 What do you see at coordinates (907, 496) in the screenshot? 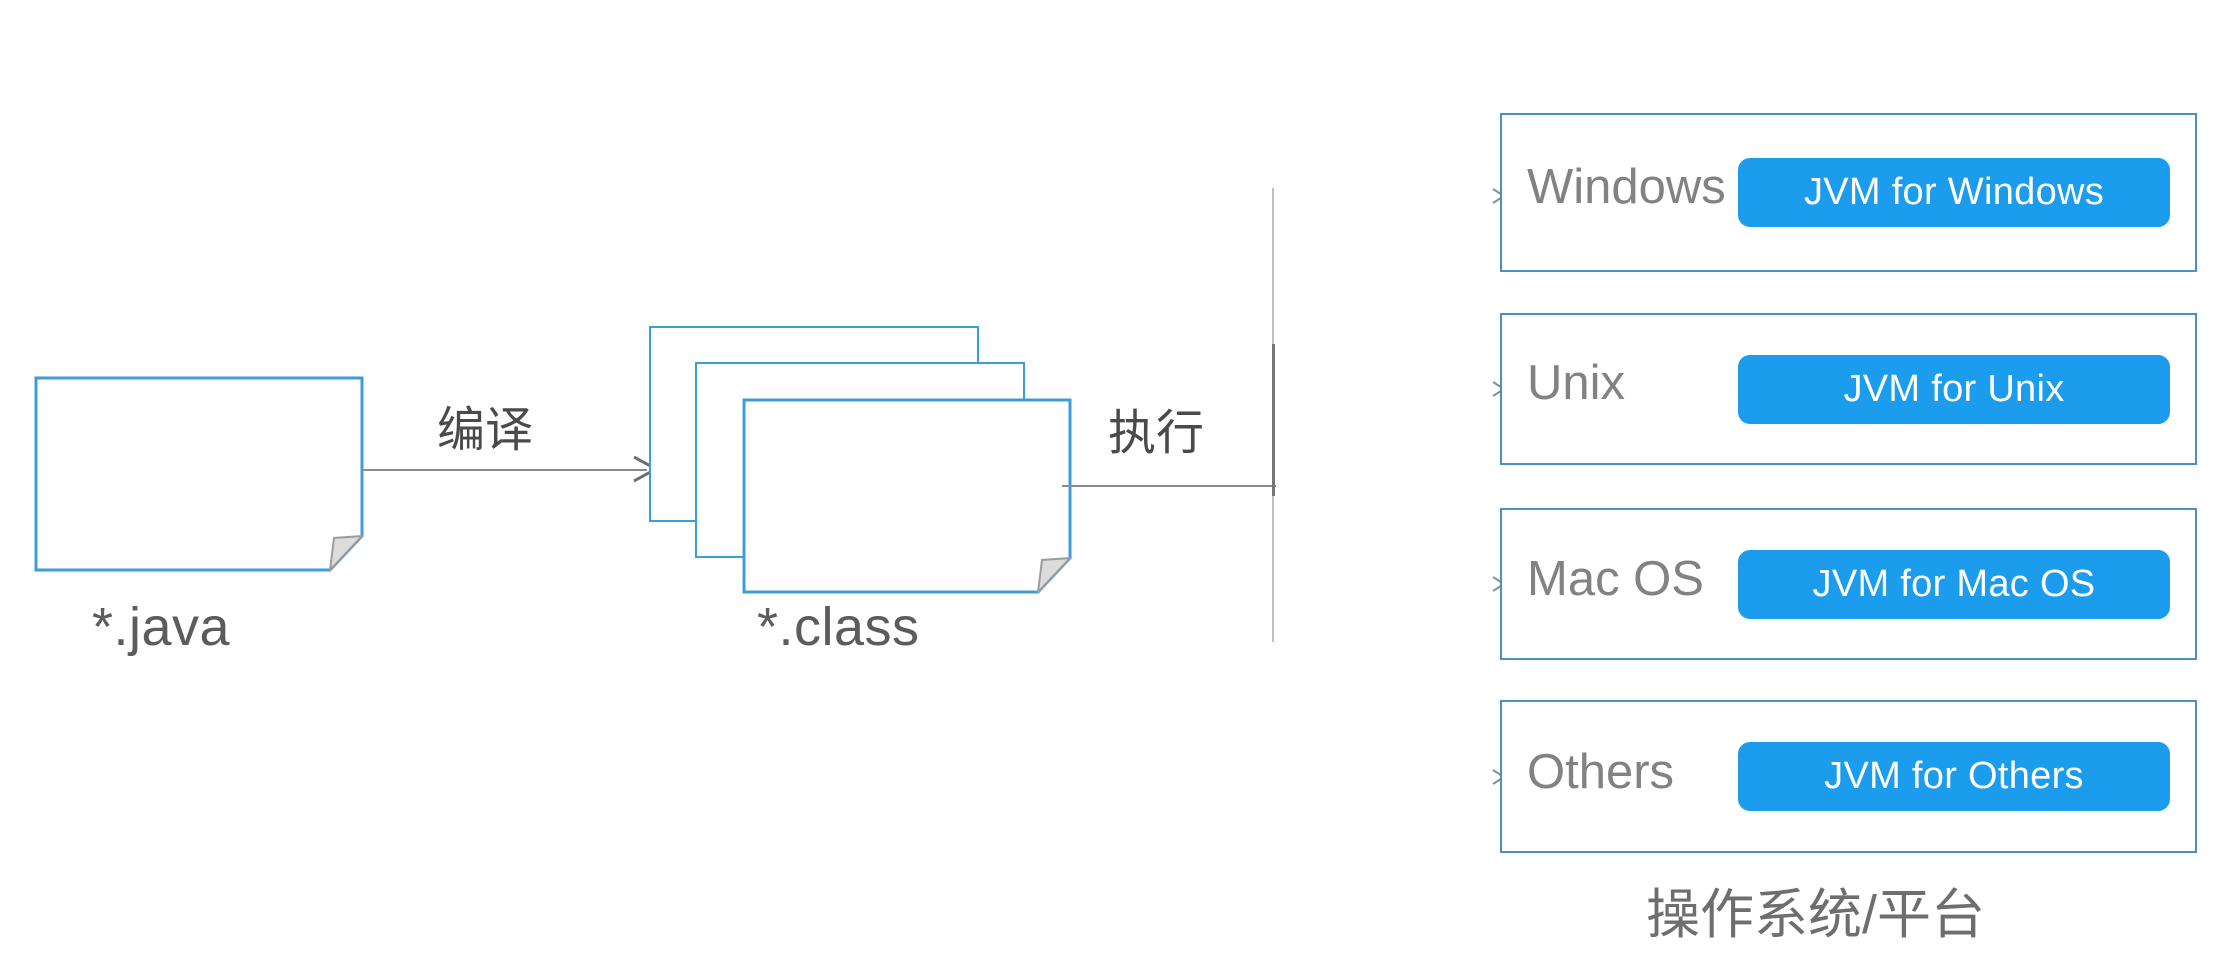
I see `class-document-front-shape` at bounding box center [907, 496].